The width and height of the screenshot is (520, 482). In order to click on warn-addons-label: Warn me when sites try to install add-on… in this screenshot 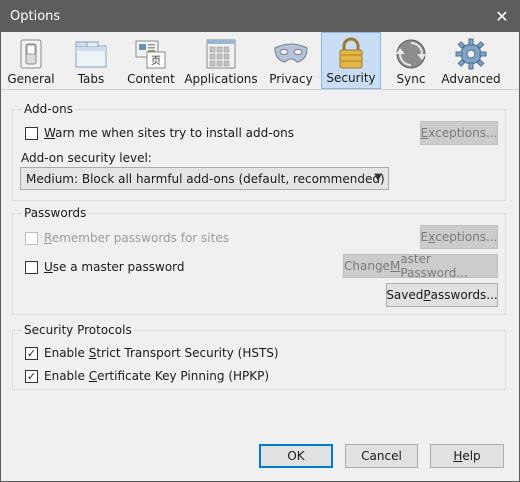, I will do `click(169, 133)`.